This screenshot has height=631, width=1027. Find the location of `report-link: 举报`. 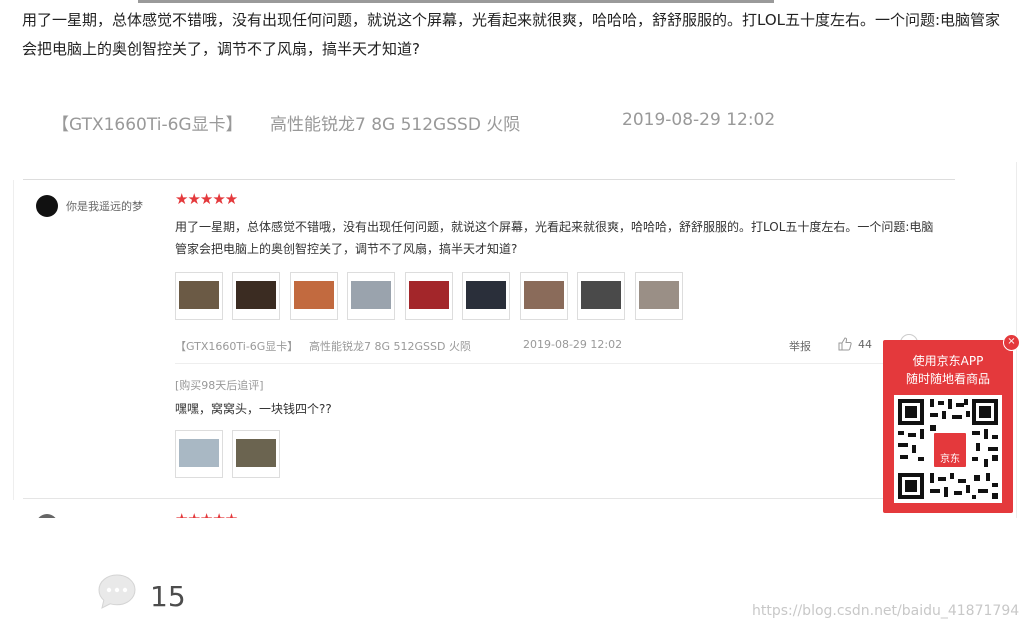

report-link: 举报 is located at coordinates (800, 346).